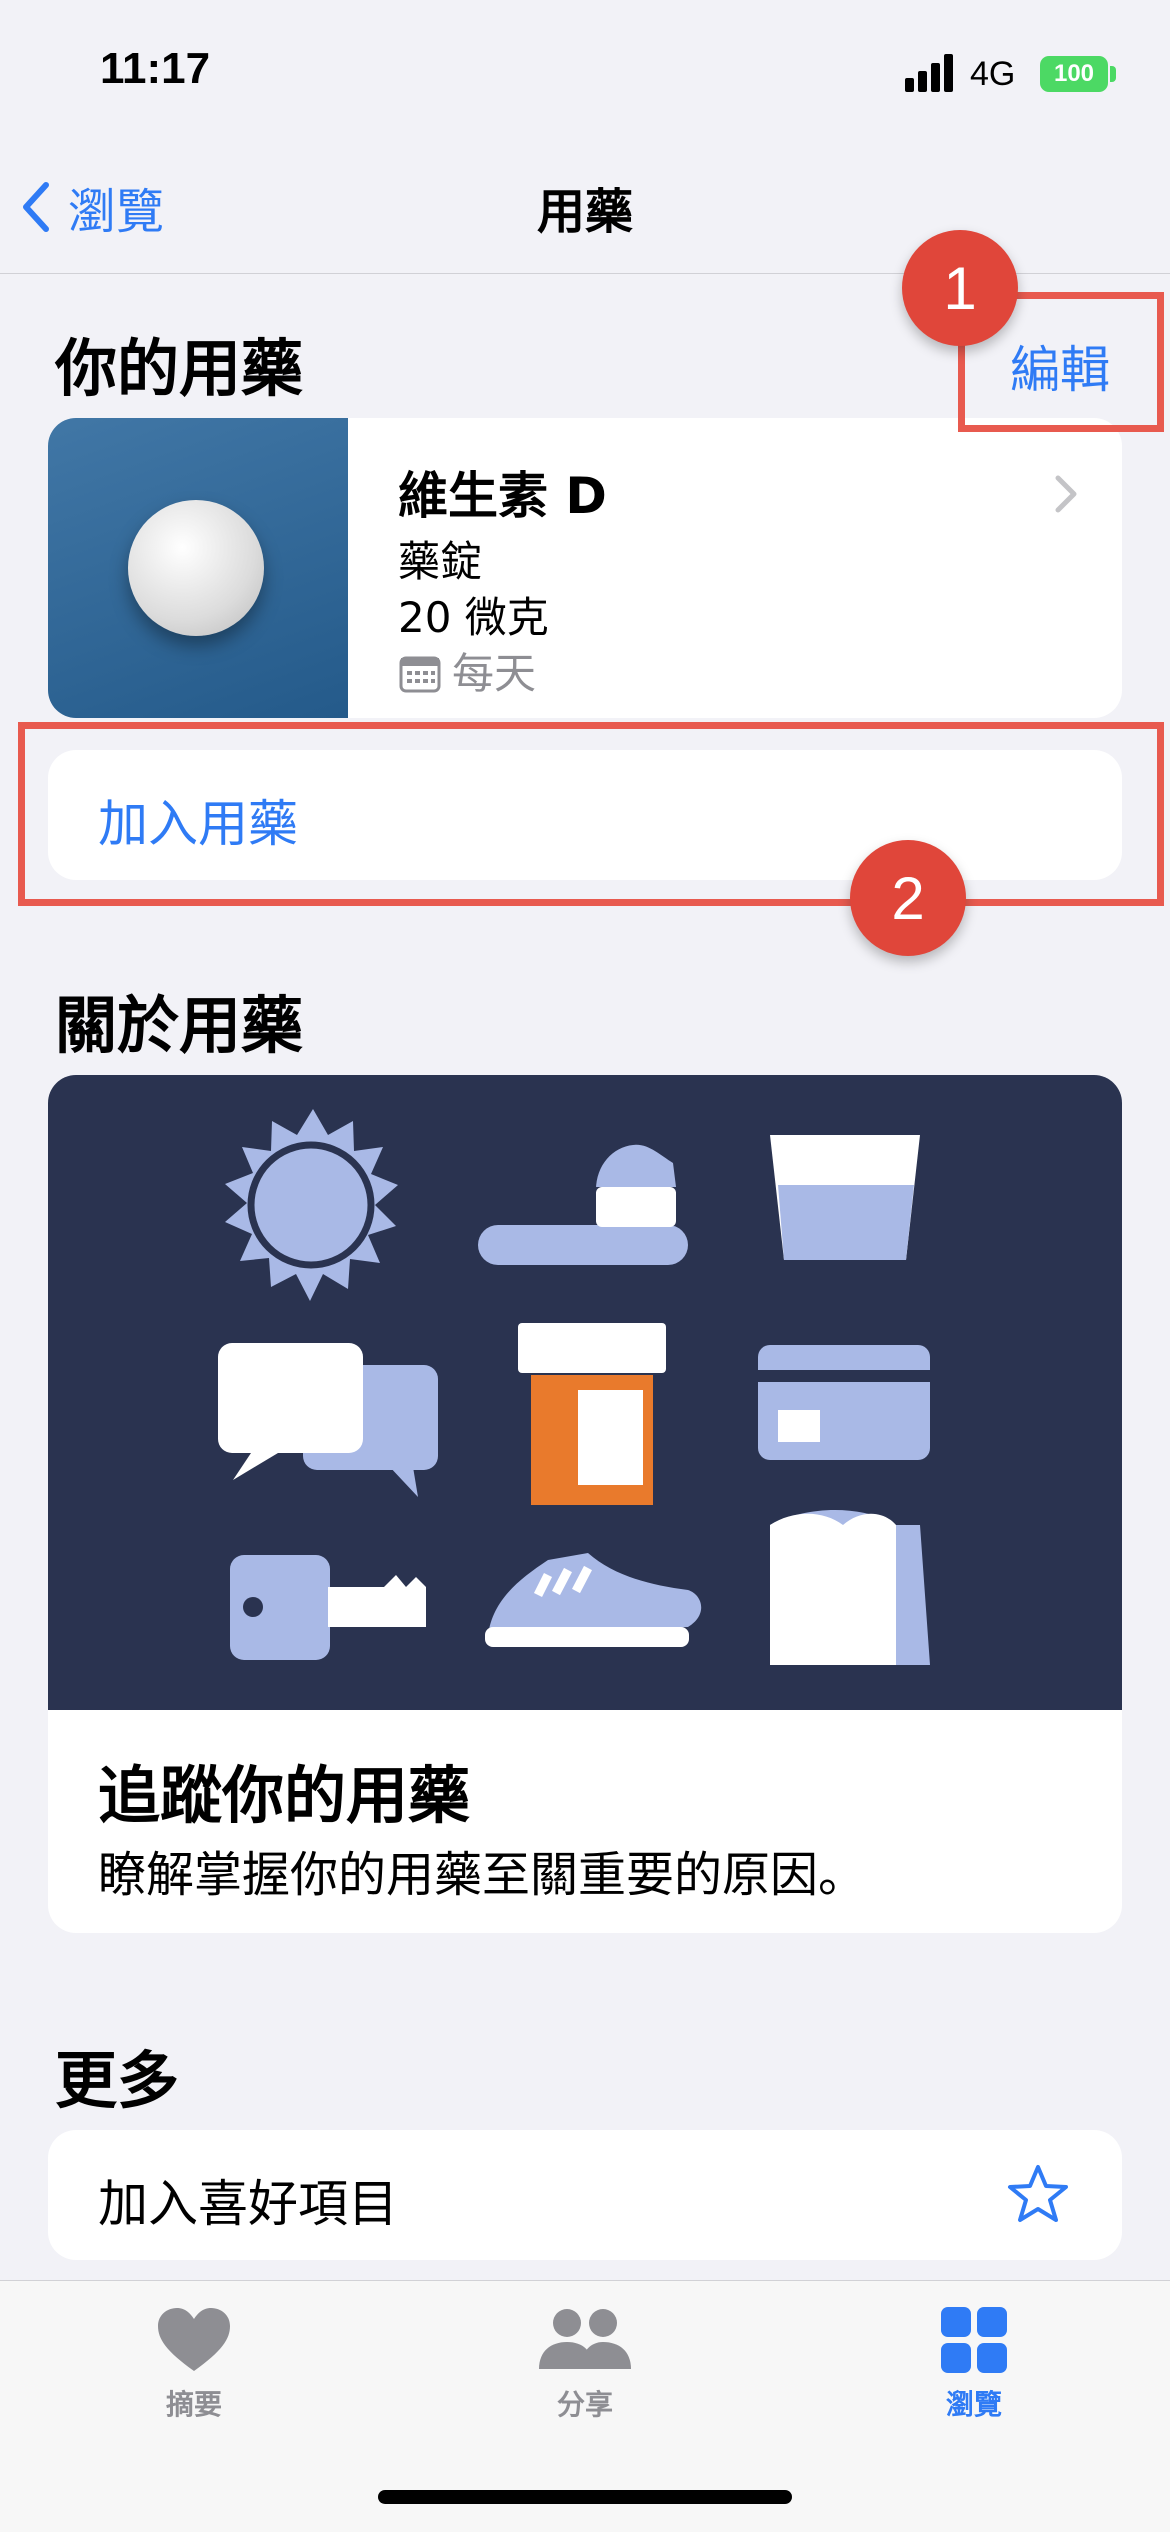 The image size is (1170, 2532). Describe the element at coordinates (960, 288) in the screenshot. I see `annotation-badge-1: 1` at that location.